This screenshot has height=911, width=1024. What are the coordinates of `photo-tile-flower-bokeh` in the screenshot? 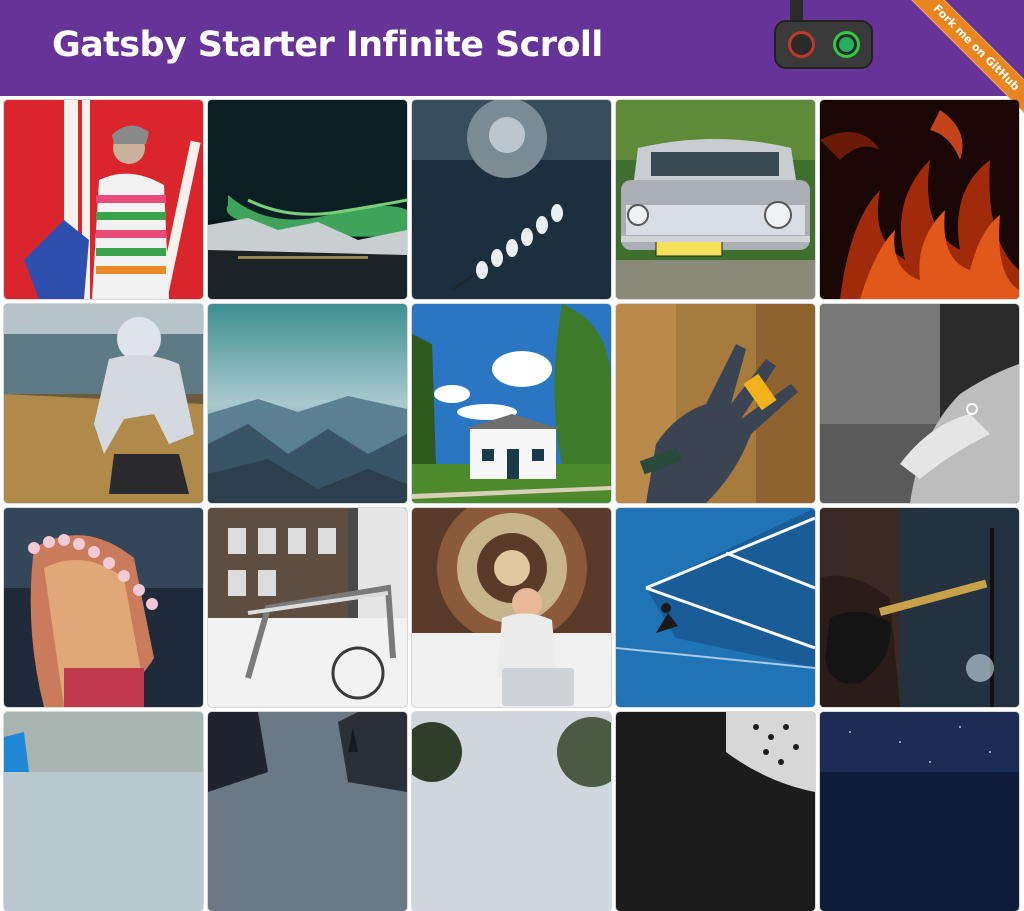 It's located at (511, 199).